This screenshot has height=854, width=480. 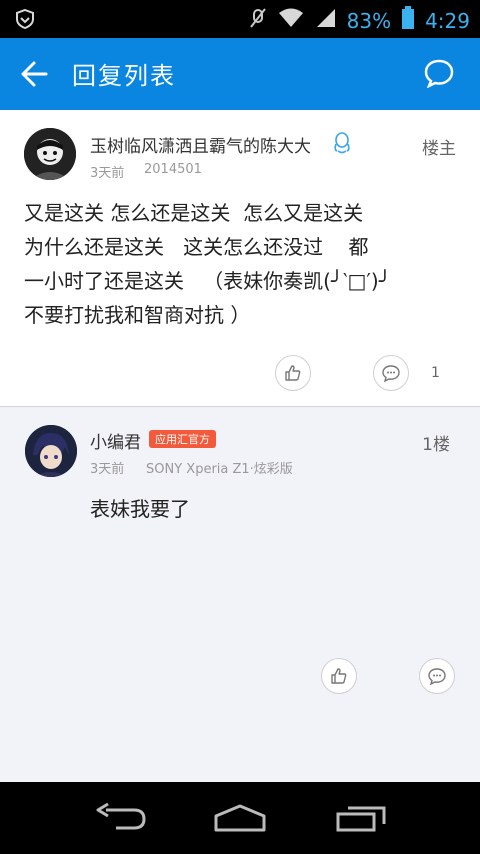 I want to click on username: 玉树临风潇洒且霸气的陈大大, so click(x=200, y=144).